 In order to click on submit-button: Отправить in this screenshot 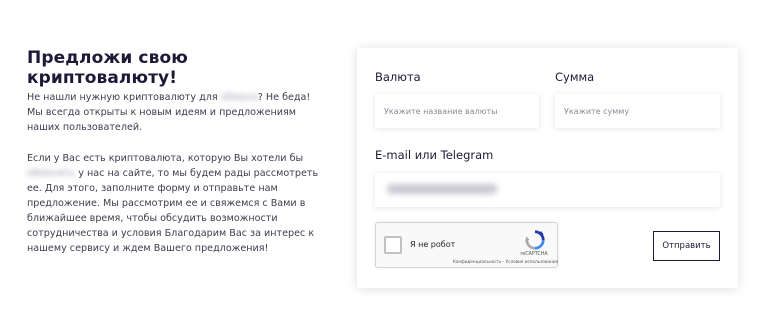, I will do `click(686, 246)`.